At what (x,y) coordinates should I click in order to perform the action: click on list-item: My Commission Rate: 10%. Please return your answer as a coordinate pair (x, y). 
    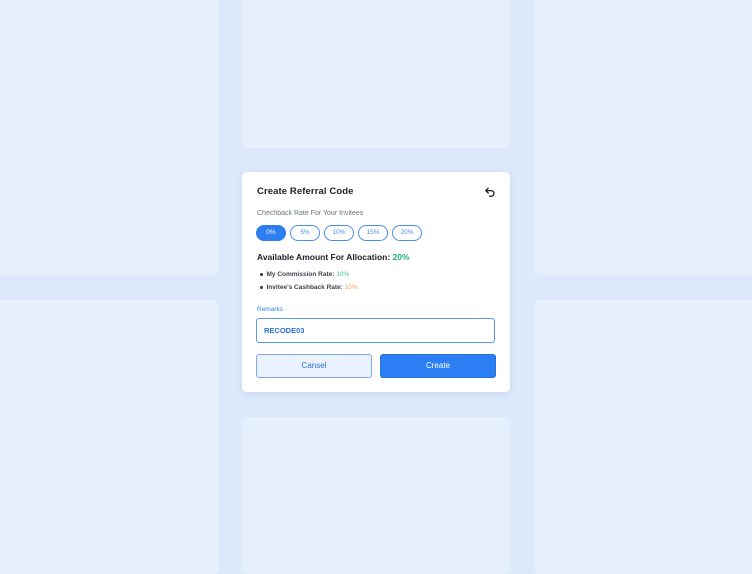
    Looking at the image, I should click on (309, 274).